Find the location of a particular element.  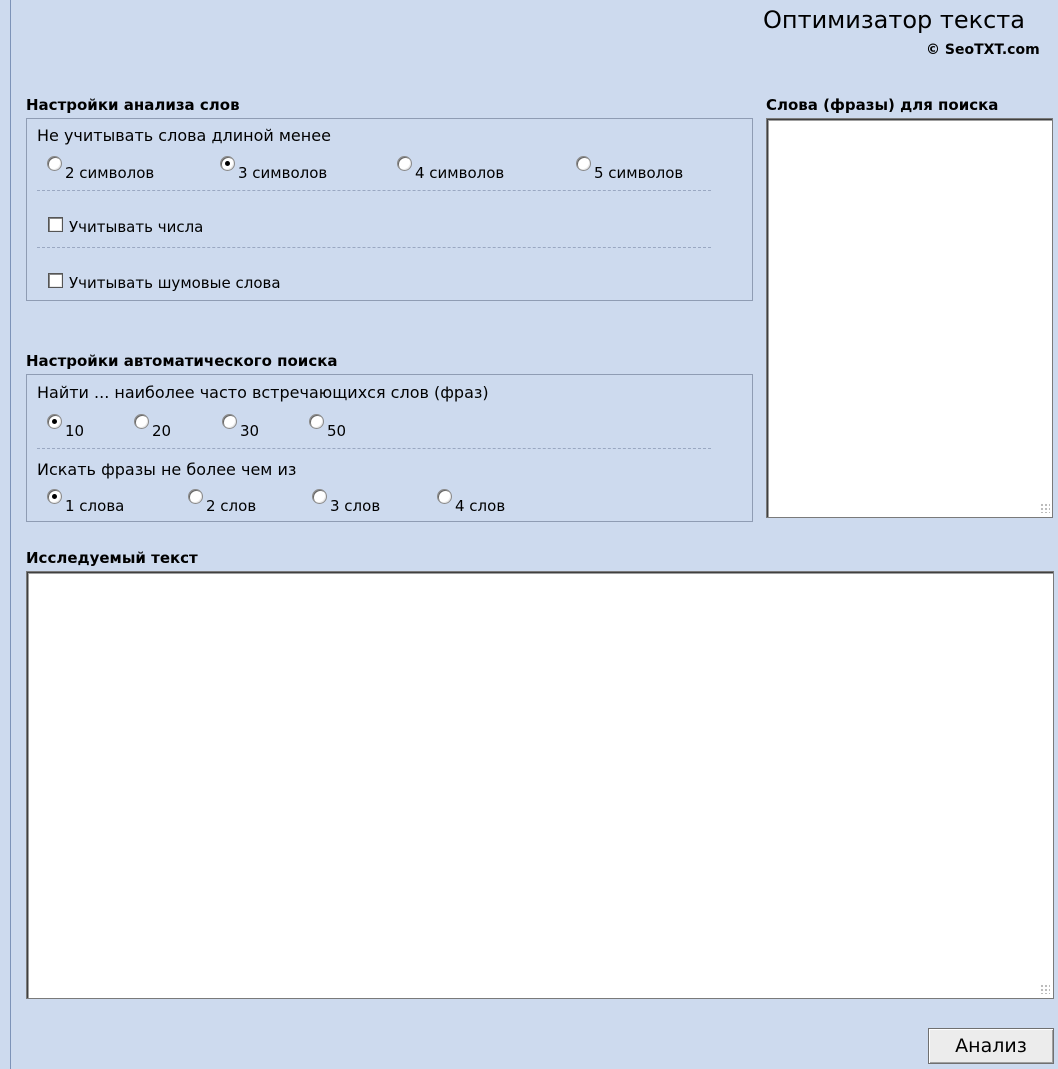

radio-4-symbols is located at coordinates (404, 163).